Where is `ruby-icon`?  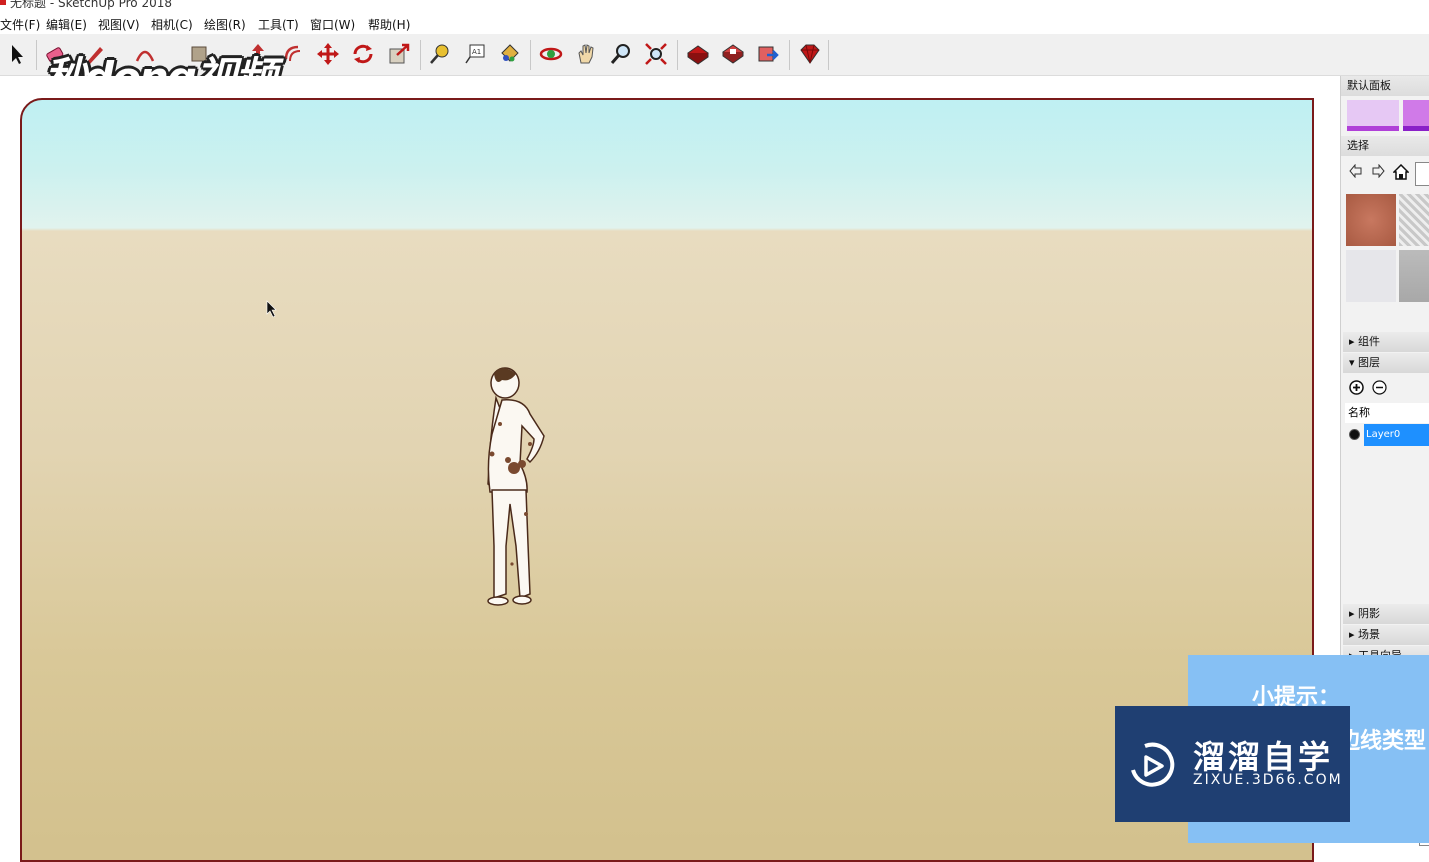 ruby-icon is located at coordinates (810, 54).